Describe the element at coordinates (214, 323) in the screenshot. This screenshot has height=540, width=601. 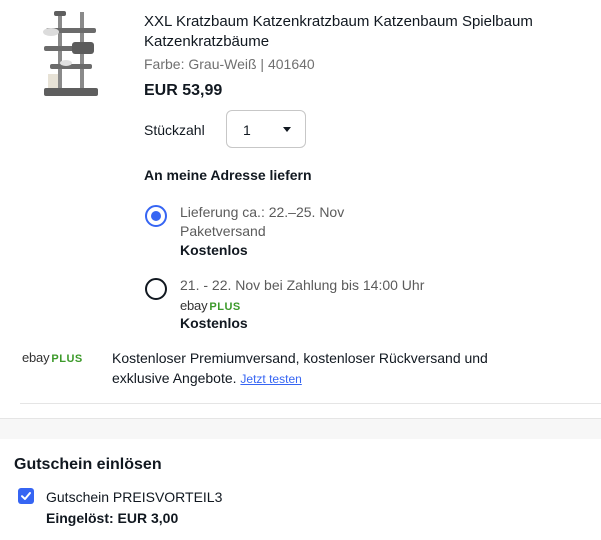
I see `shipping-option-2-price: Kostenlos` at that location.